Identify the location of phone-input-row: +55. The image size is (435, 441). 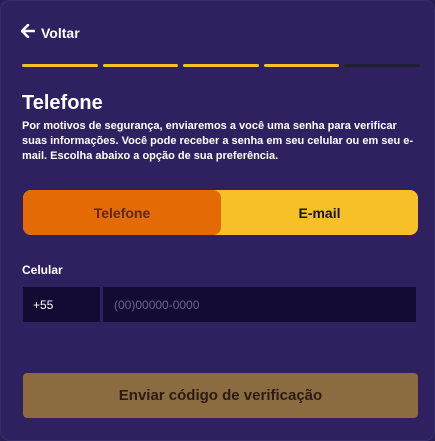
(219, 304).